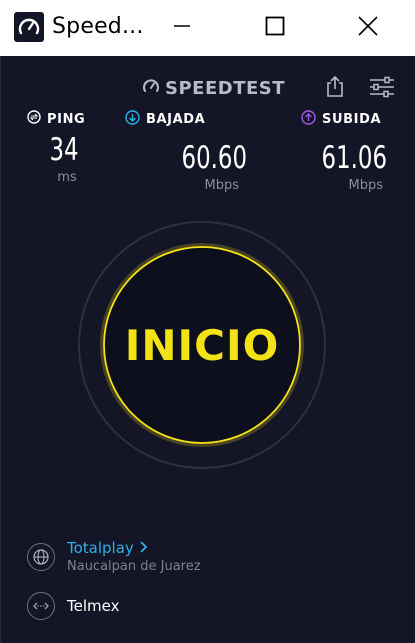 This screenshot has height=643, width=415. I want to click on globe-icon, so click(41, 556).